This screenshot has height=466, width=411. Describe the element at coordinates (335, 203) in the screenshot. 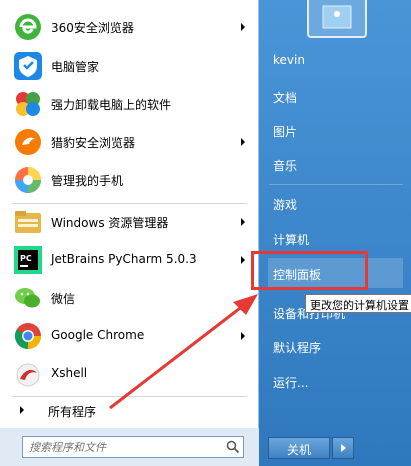

I see `link-games: 游戏` at that location.